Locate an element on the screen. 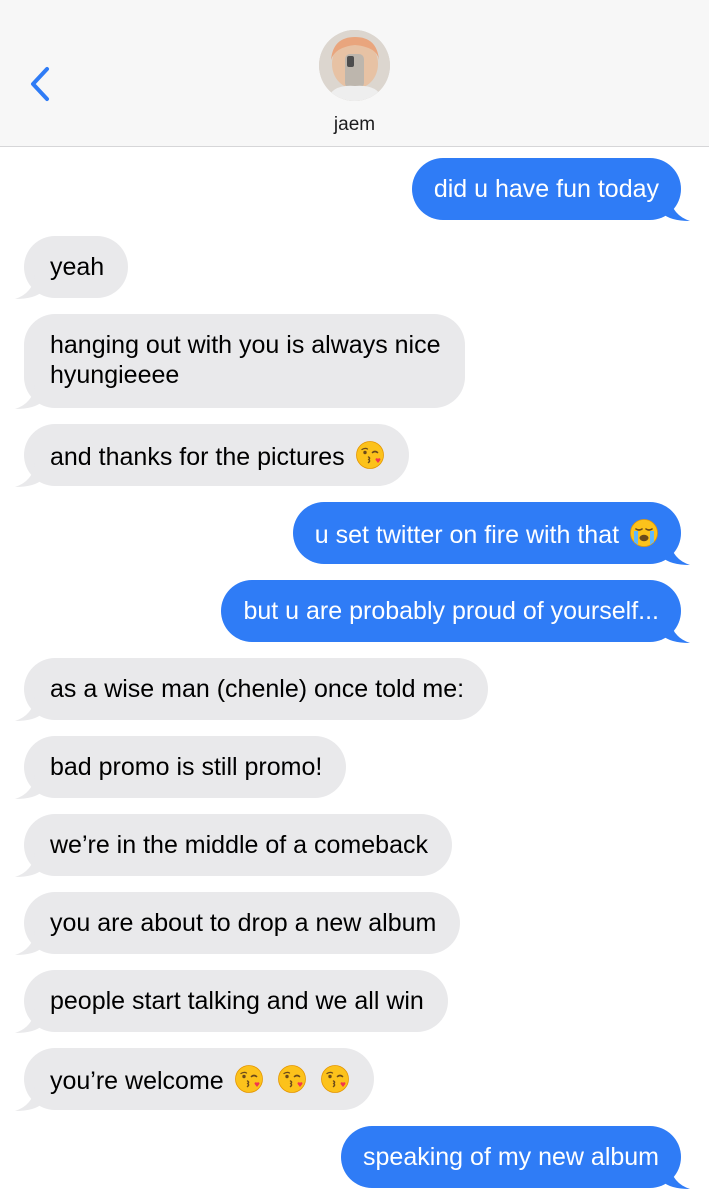  message-text: you are about to drop a new album is located at coordinates (243, 923).